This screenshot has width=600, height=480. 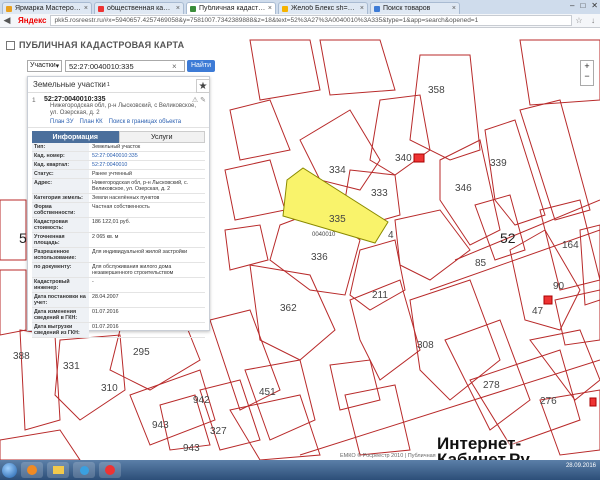 I want to click on maximize-icon: □, so click(x=582, y=5).